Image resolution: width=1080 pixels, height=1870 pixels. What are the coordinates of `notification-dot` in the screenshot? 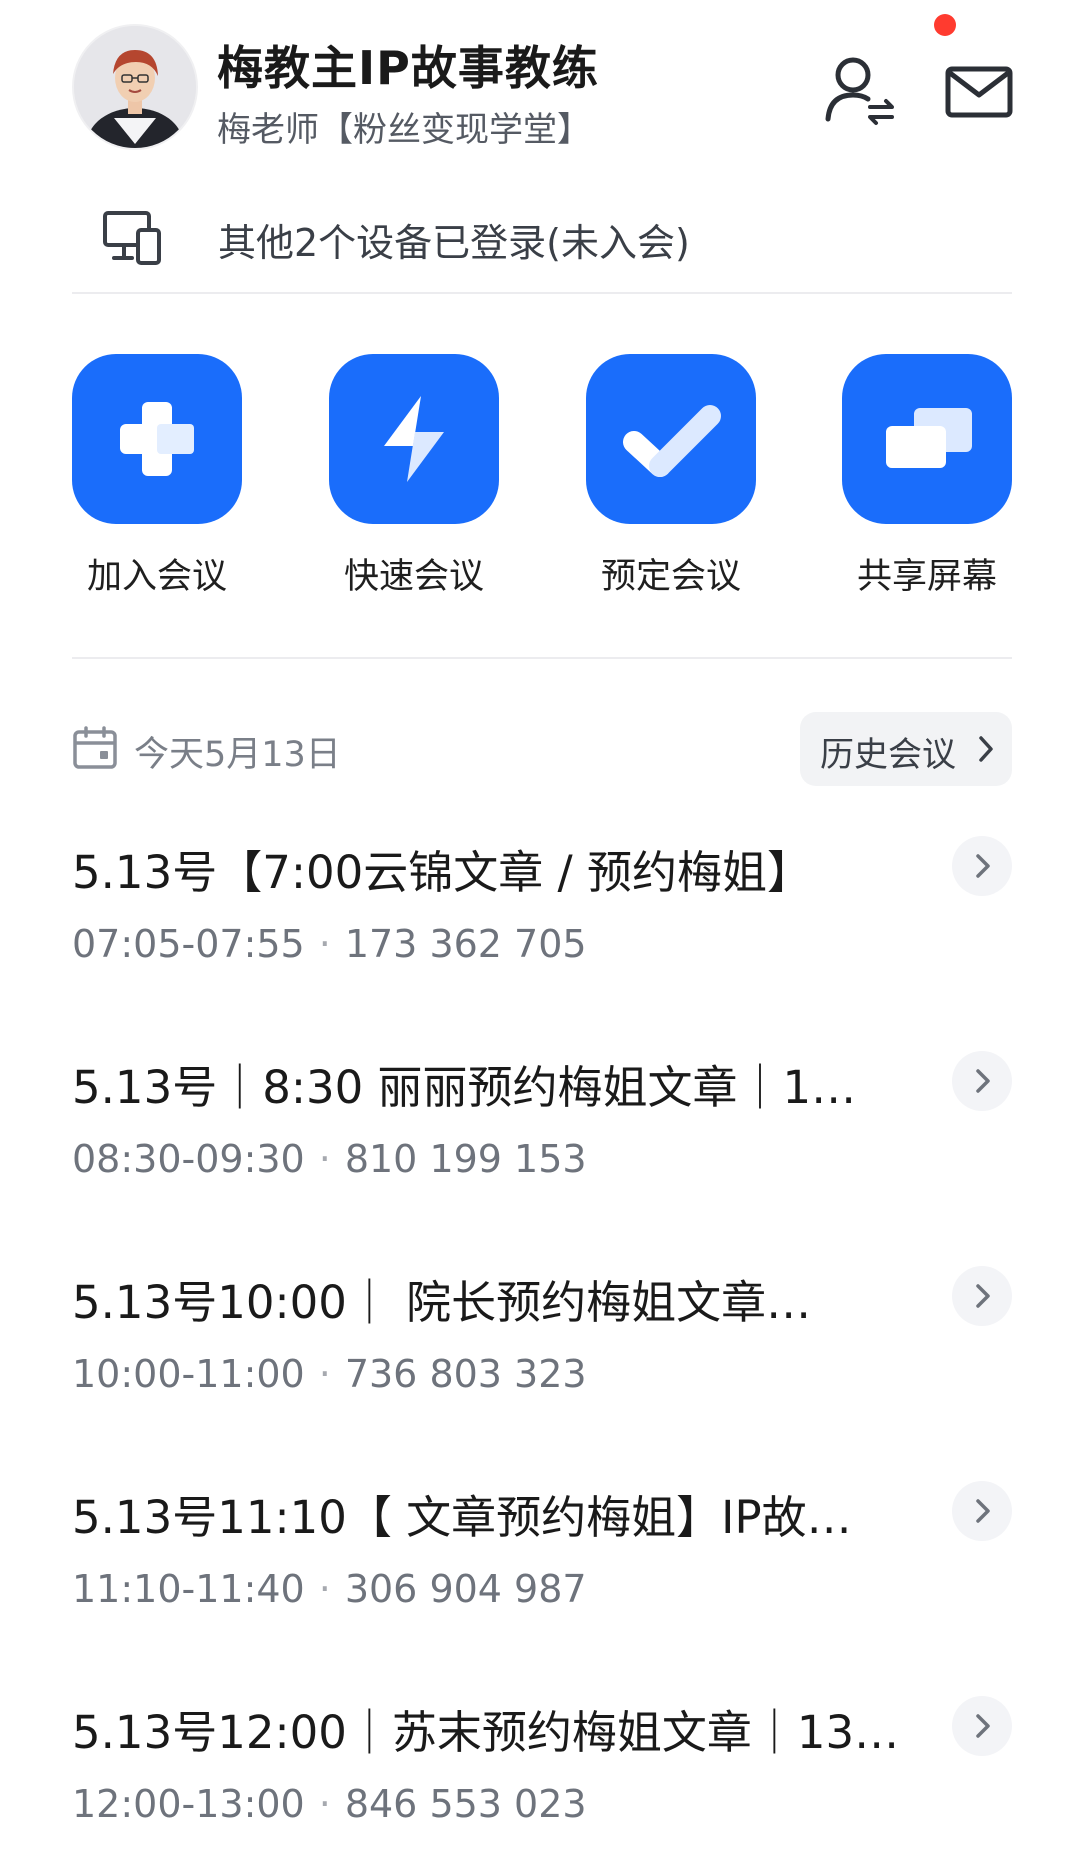 It's located at (945, 25).